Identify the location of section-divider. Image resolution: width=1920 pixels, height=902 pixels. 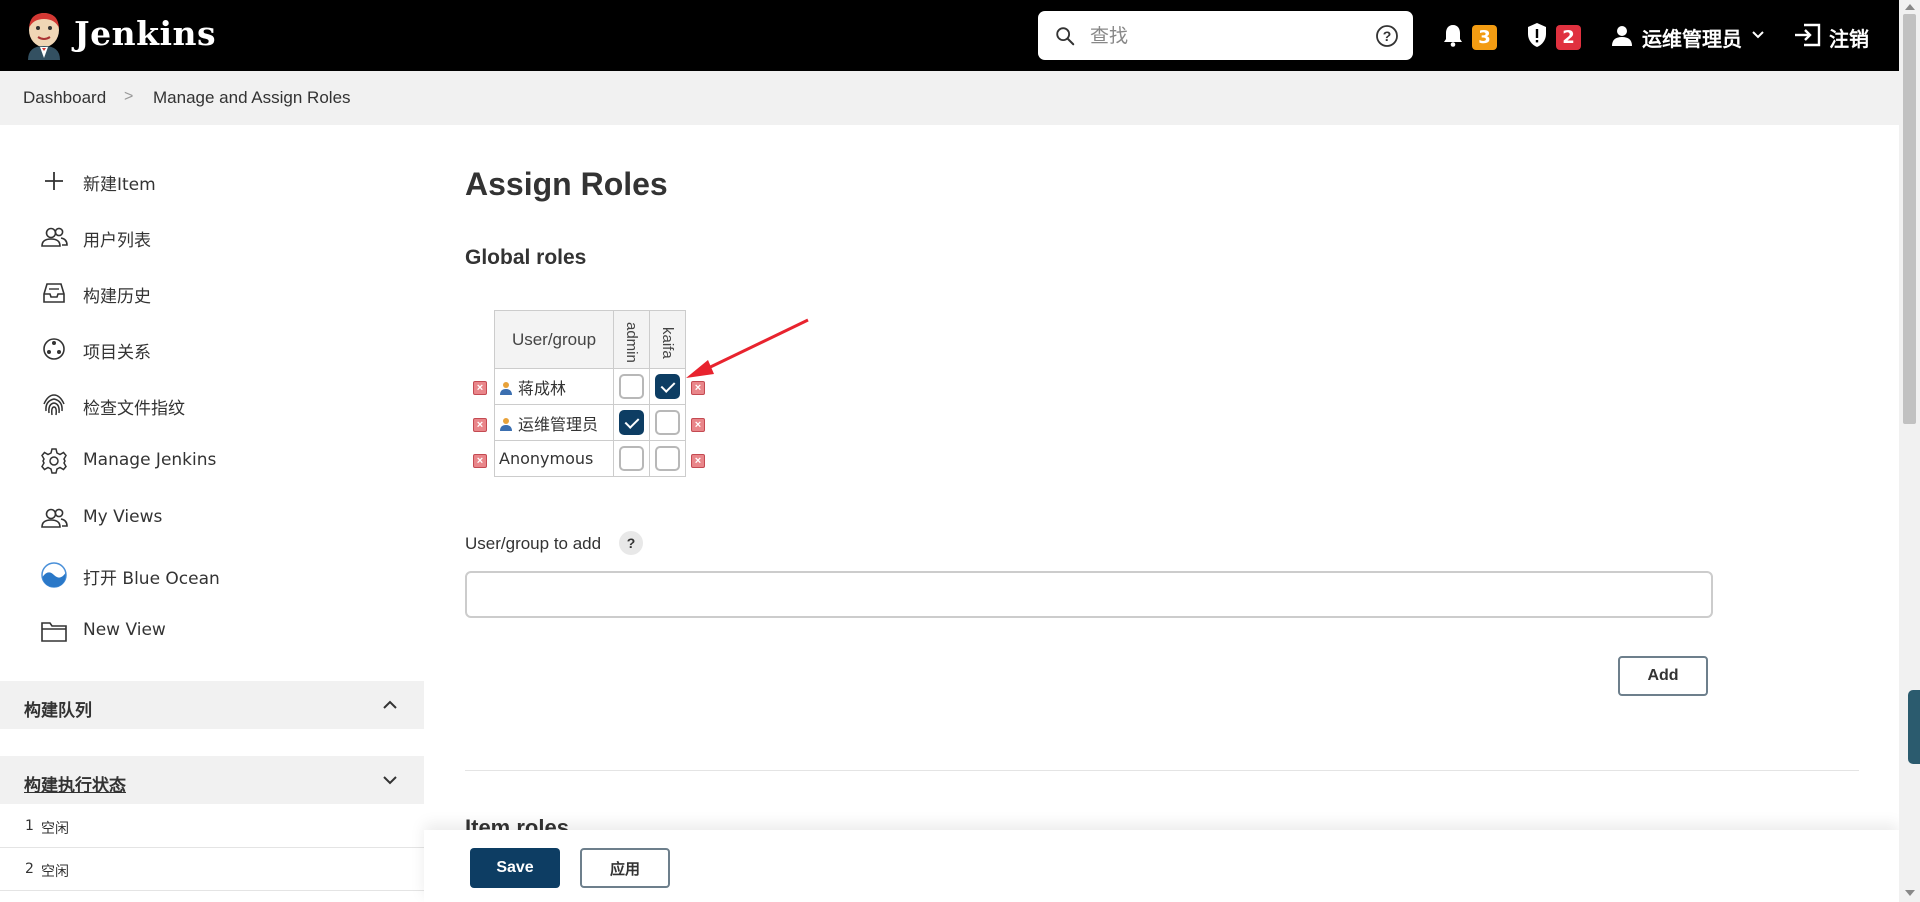
(1162, 770).